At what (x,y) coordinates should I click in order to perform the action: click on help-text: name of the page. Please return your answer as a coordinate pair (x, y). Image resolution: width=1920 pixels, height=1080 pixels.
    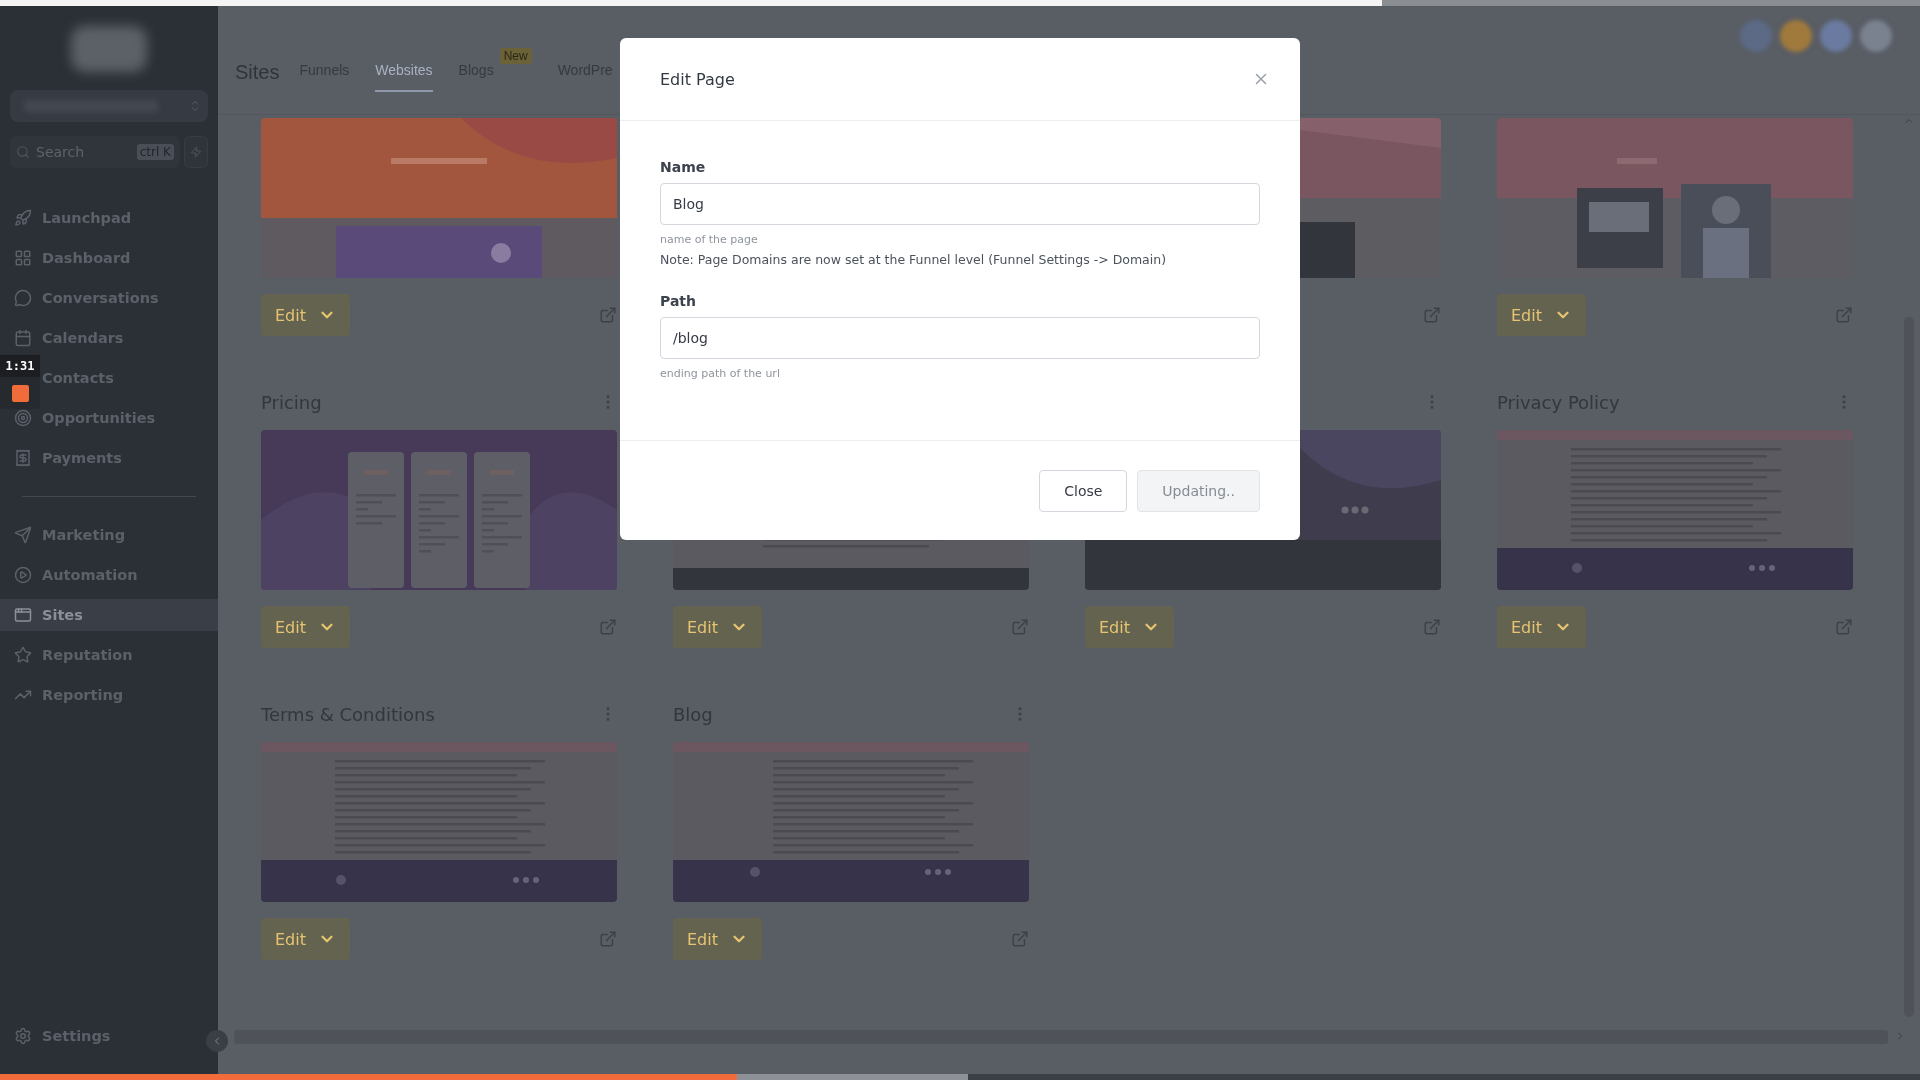
    Looking at the image, I should click on (709, 239).